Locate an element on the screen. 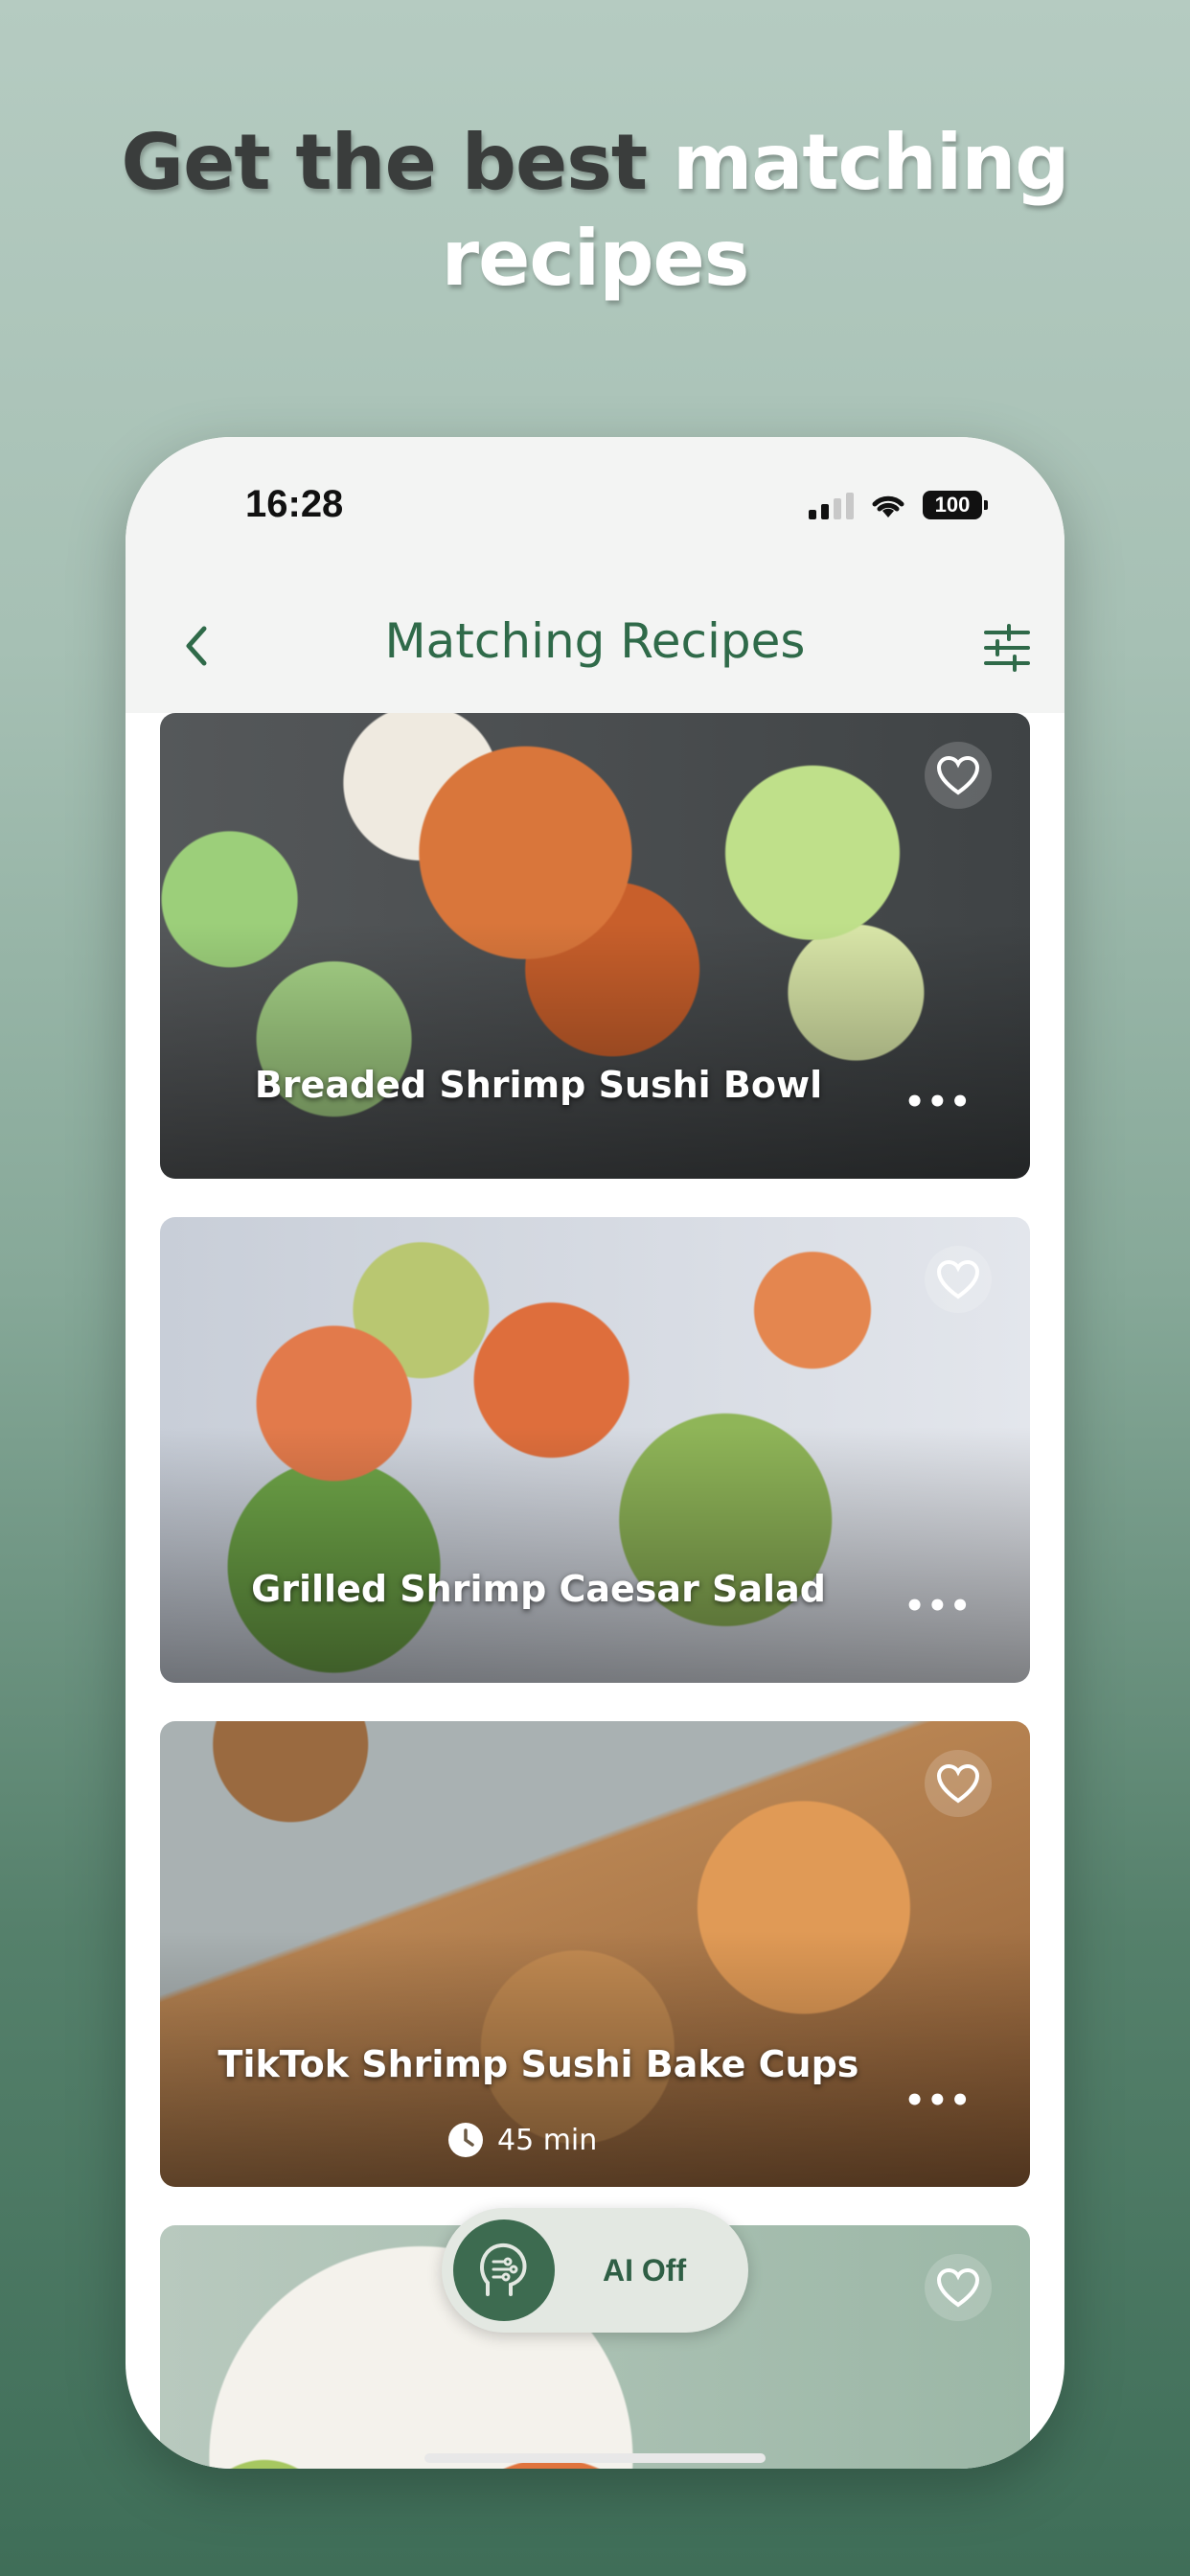 This screenshot has height=2576, width=1190. header-area: 16:28 100 Matching Recipes is located at coordinates (595, 575).